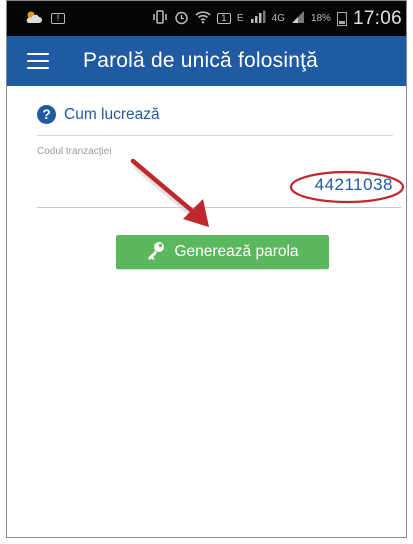  What do you see at coordinates (298, 18) in the screenshot?
I see `signal-strength-secondary-icon` at bounding box center [298, 18].